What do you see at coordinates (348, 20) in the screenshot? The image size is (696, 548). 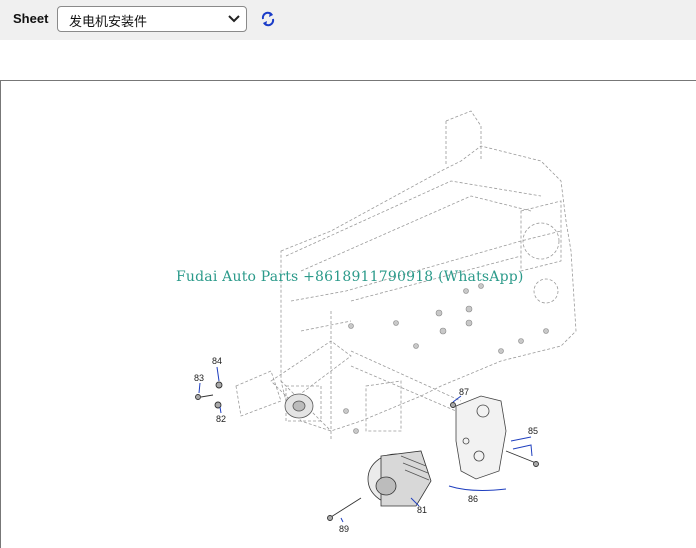 I see `toolbar: Sheet 发电机安装件` at bounding box center [348, 20].